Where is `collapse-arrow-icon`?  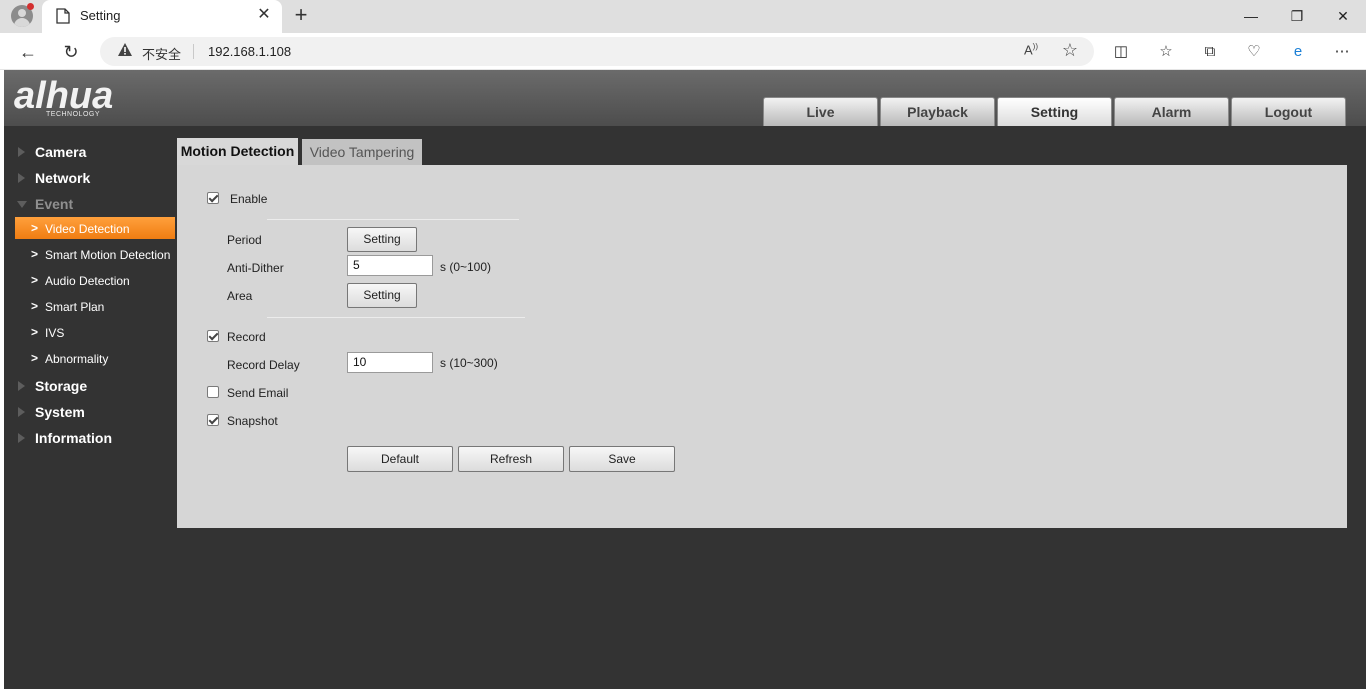
collapse-arrow-icon is located at coordinates (22, 204).